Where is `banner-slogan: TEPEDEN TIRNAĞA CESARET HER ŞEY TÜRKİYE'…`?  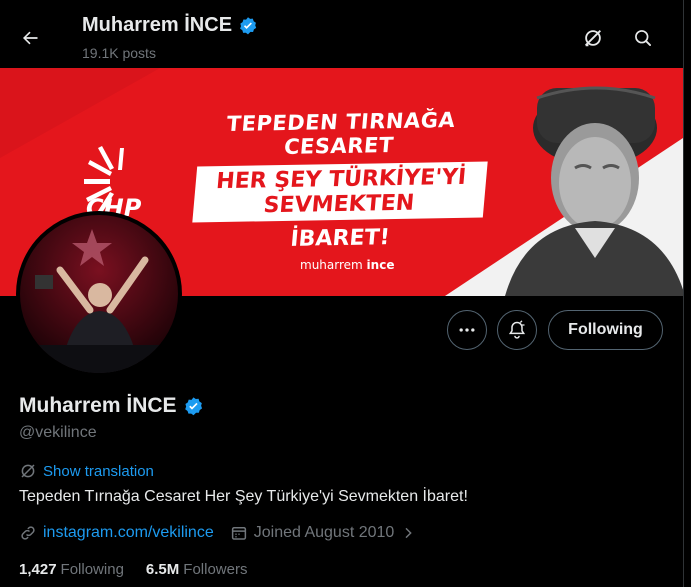
banner-slogan: TEPEDEN TIRNAĞA CESARET HER ŞEY TÜRKİYE'… is located at coordinates (340, 180).